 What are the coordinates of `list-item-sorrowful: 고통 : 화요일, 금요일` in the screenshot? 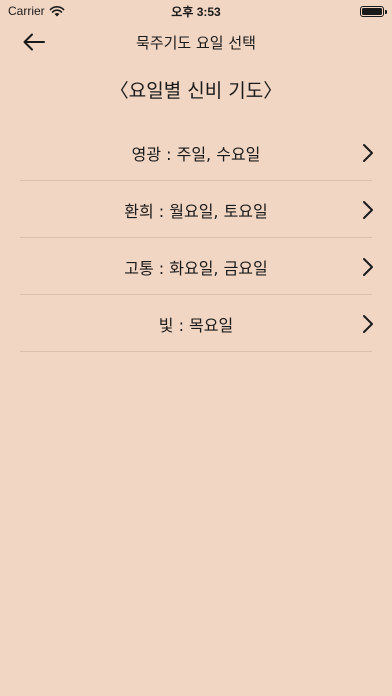 It's located at (196, 266).